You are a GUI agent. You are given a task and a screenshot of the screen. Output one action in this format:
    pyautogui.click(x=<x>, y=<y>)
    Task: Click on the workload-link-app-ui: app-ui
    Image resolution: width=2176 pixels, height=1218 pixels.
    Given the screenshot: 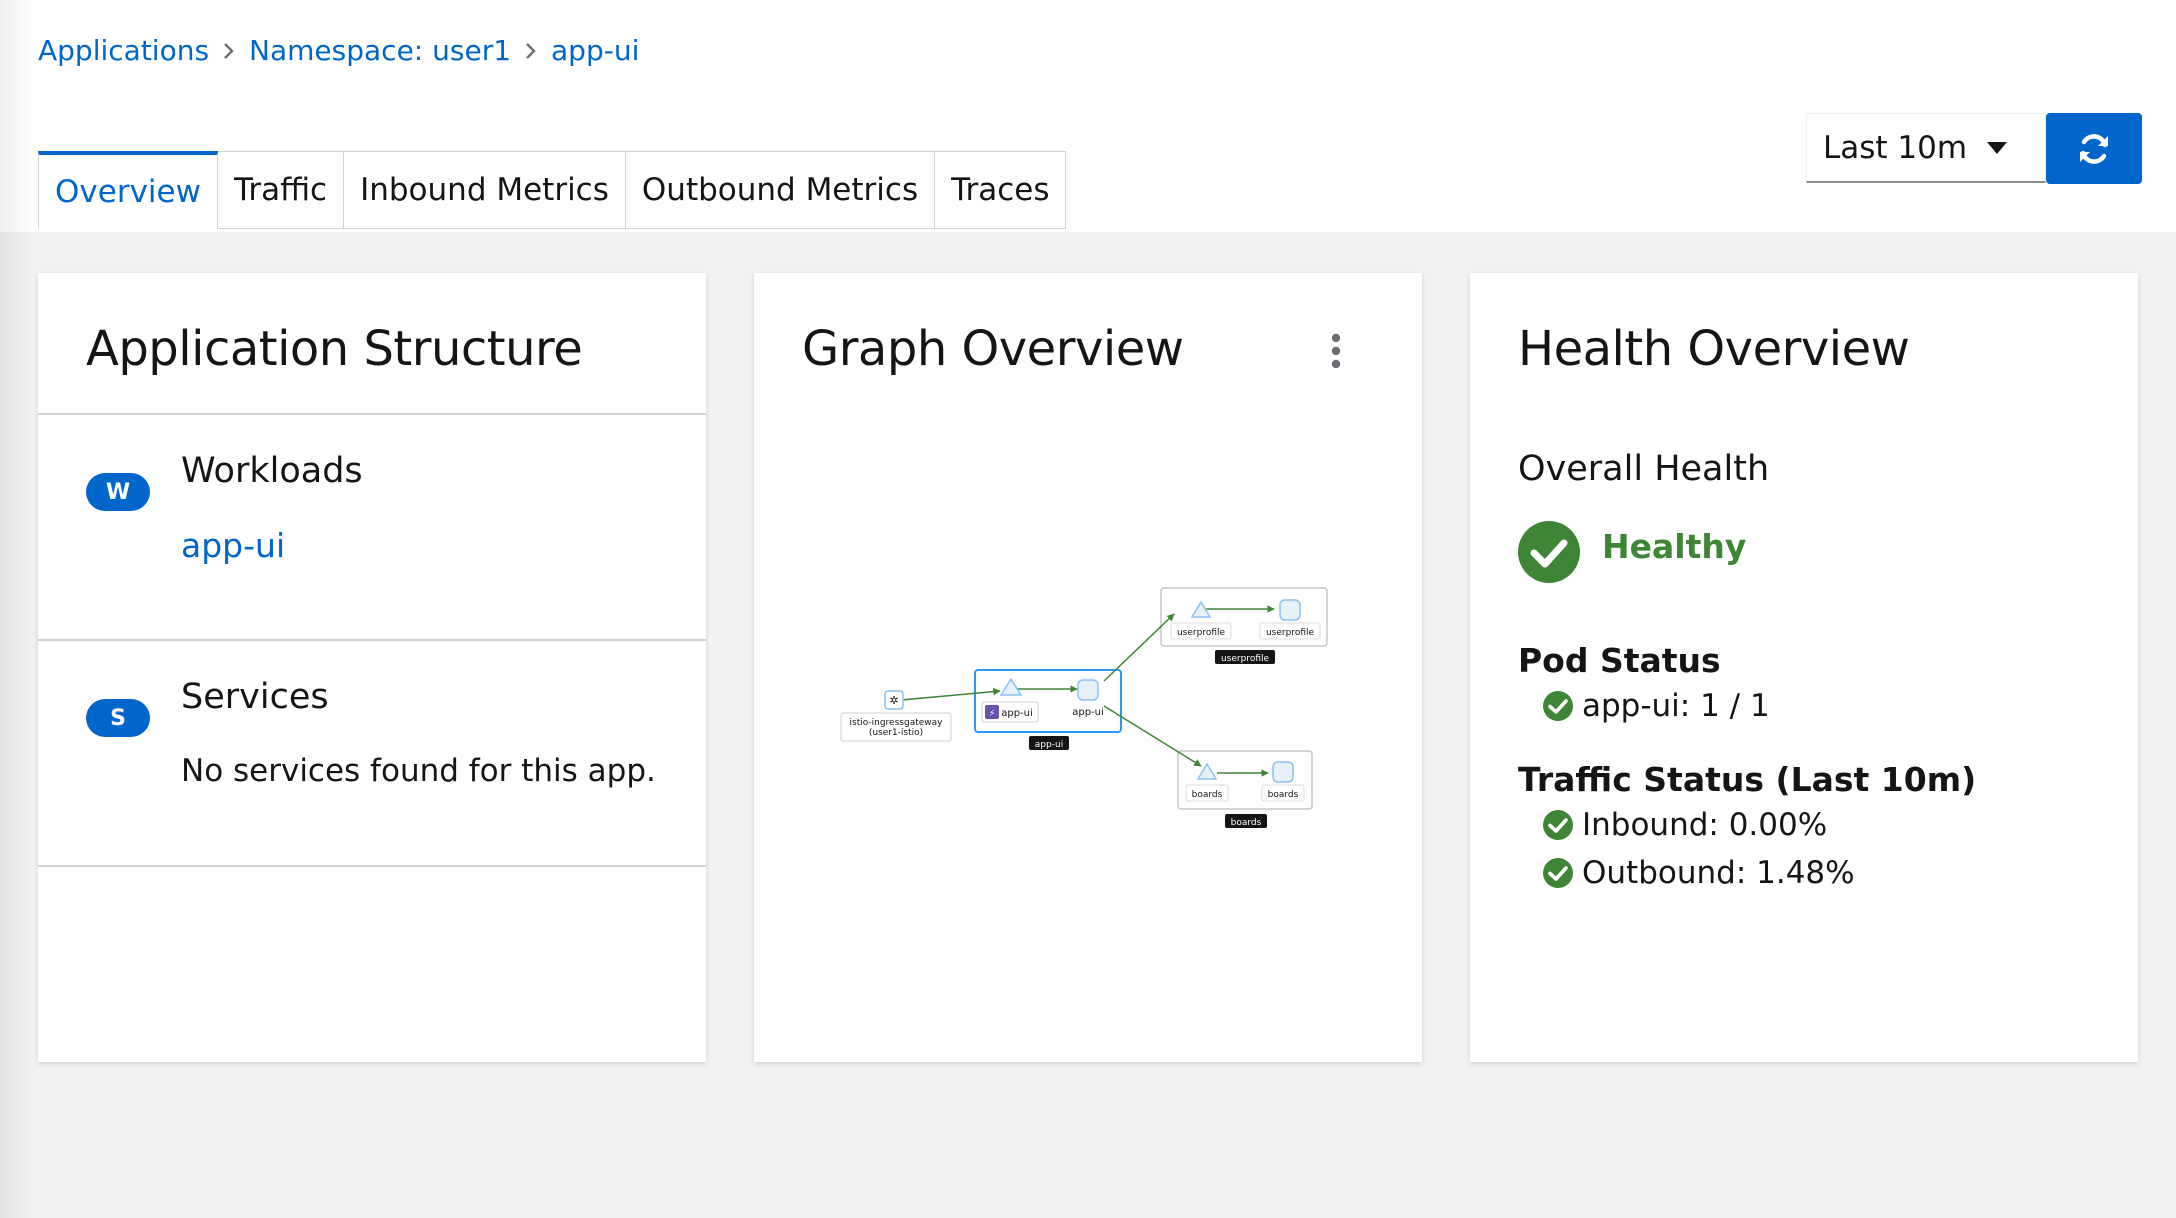 What is the action you would take?
    pyautogui.click(x=233, y=545)
    